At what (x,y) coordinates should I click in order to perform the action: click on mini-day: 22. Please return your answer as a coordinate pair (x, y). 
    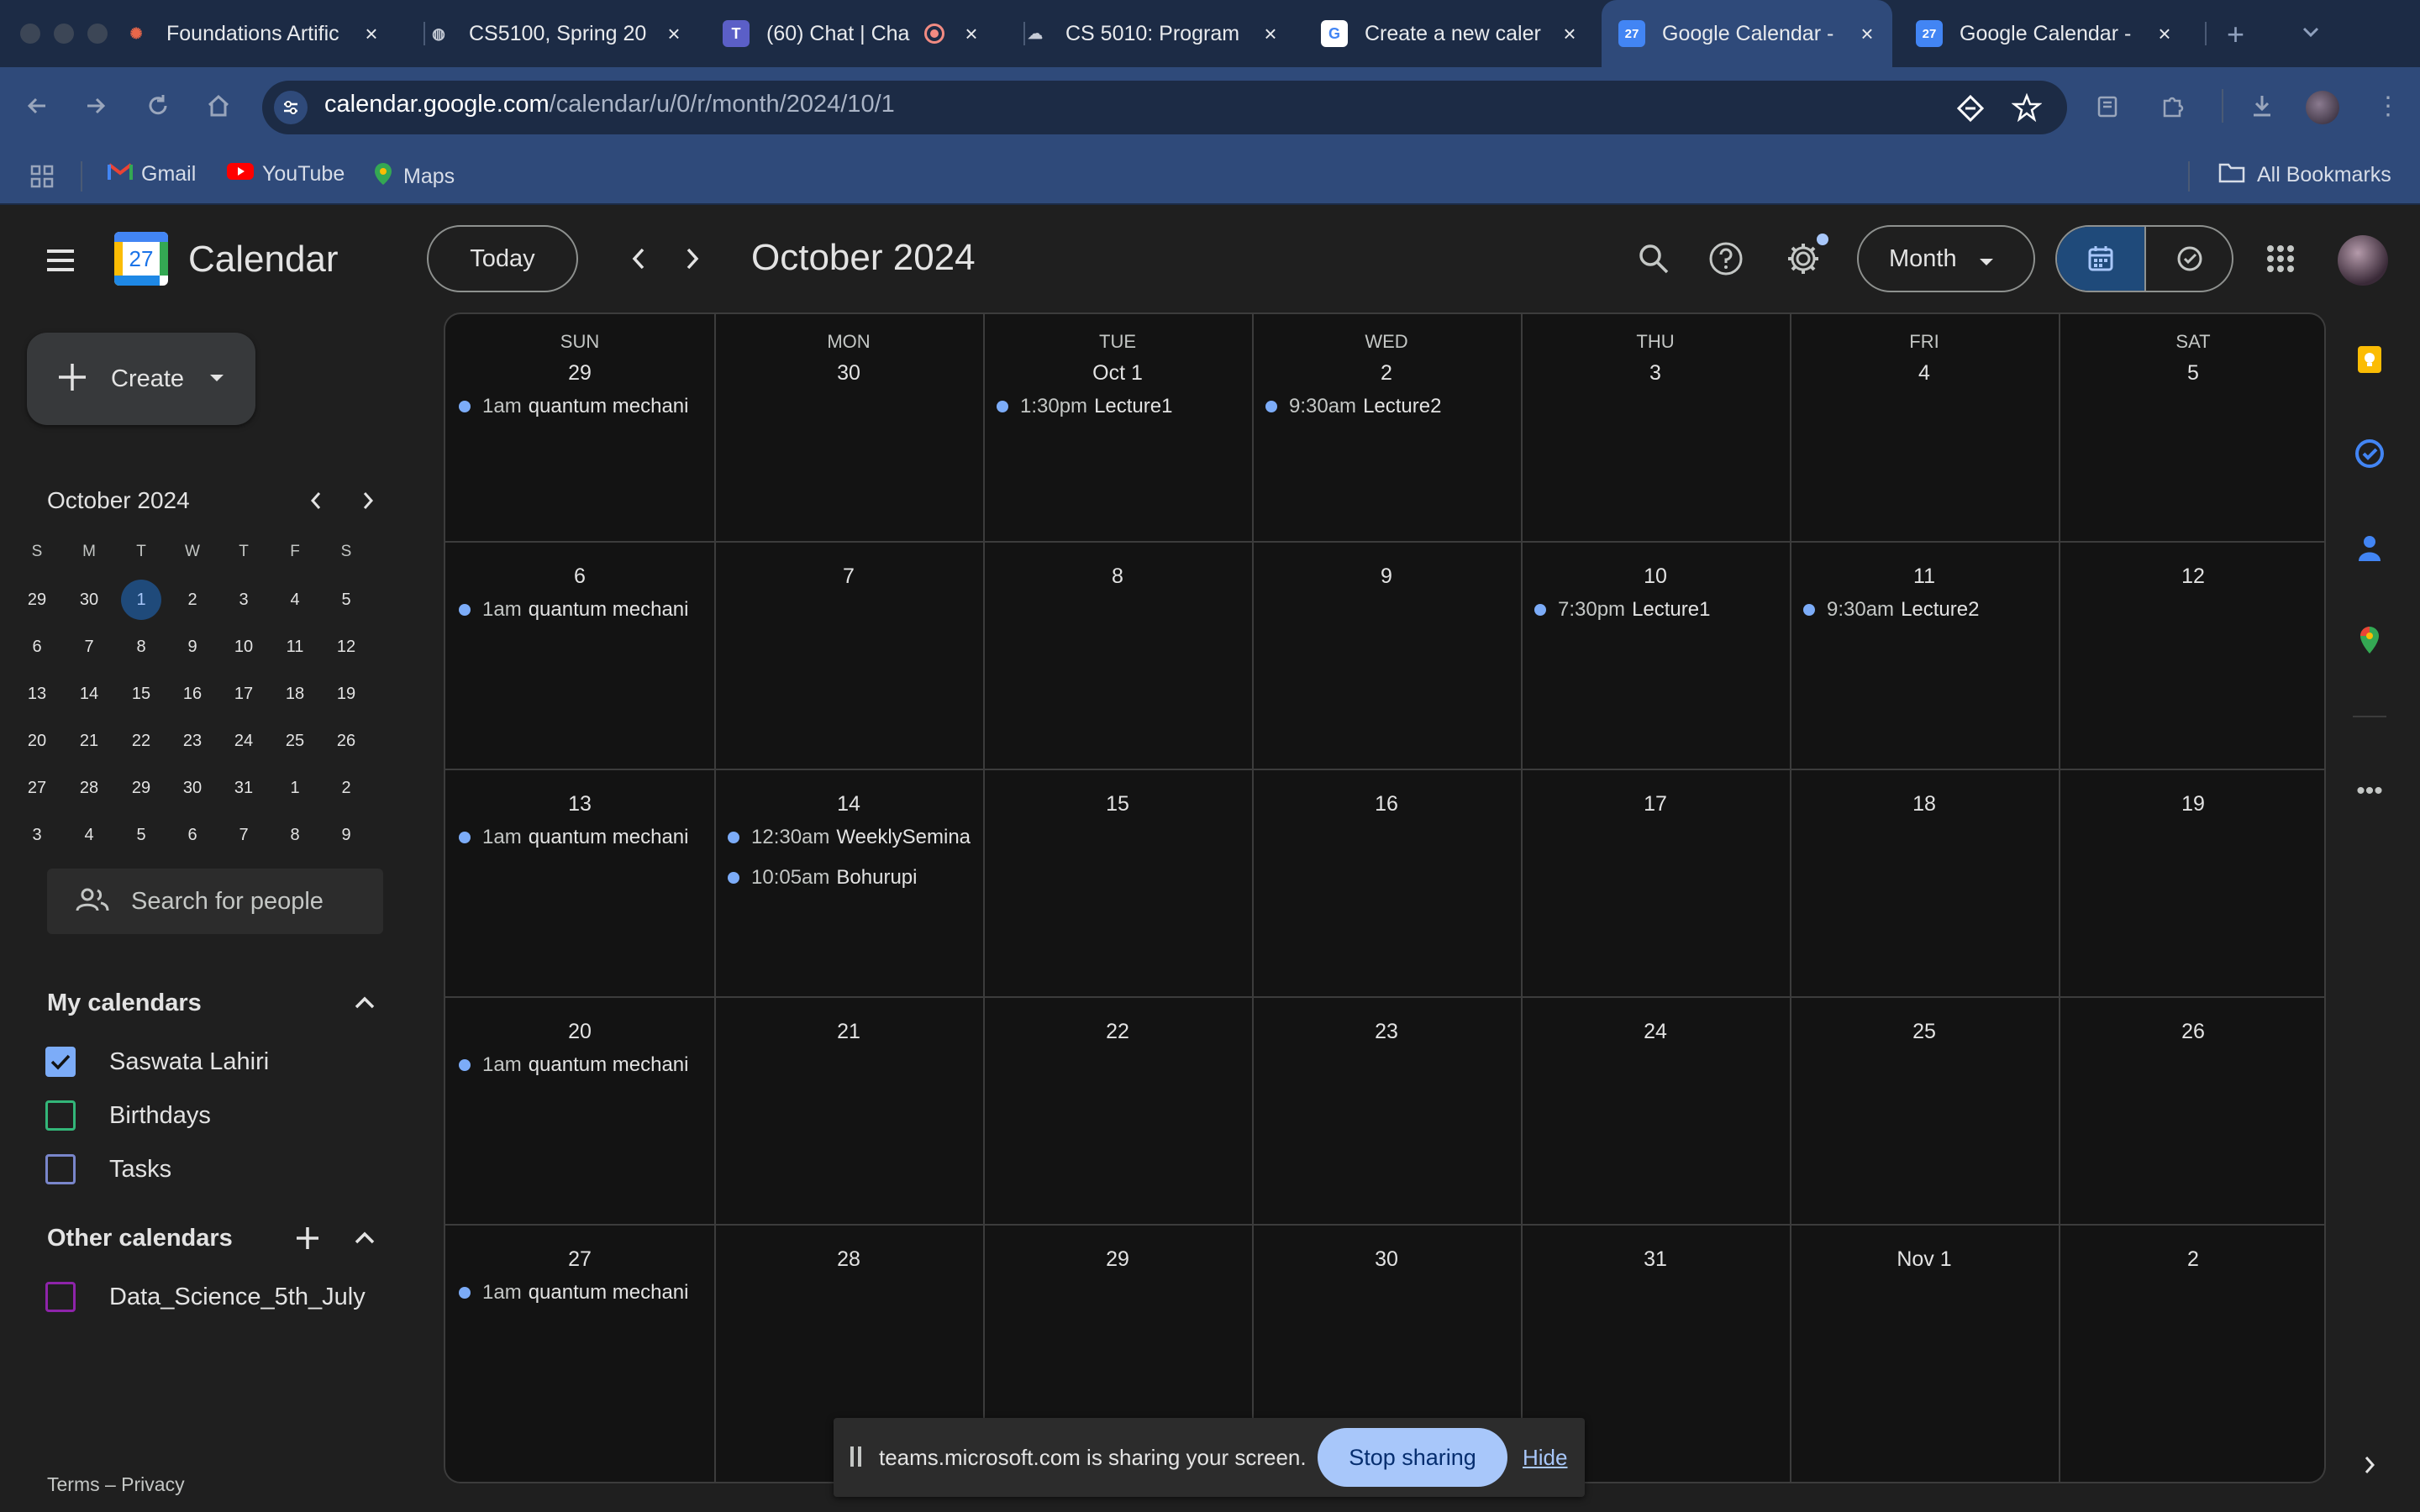
    Looking at the image, I should click on (141, 741).